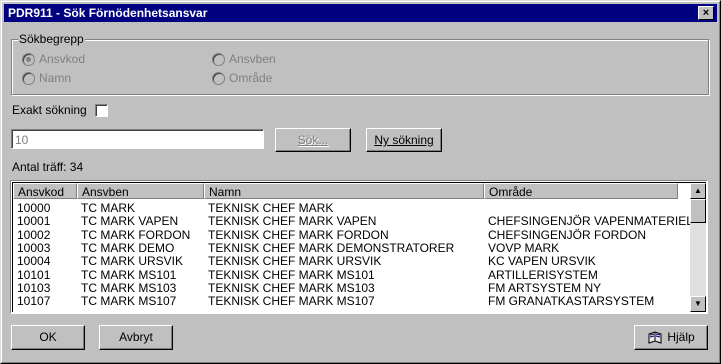 The width and height of the screenshot is (721, 364). I want to click on cancel-button-label: Avbryt, so click(136, 337).